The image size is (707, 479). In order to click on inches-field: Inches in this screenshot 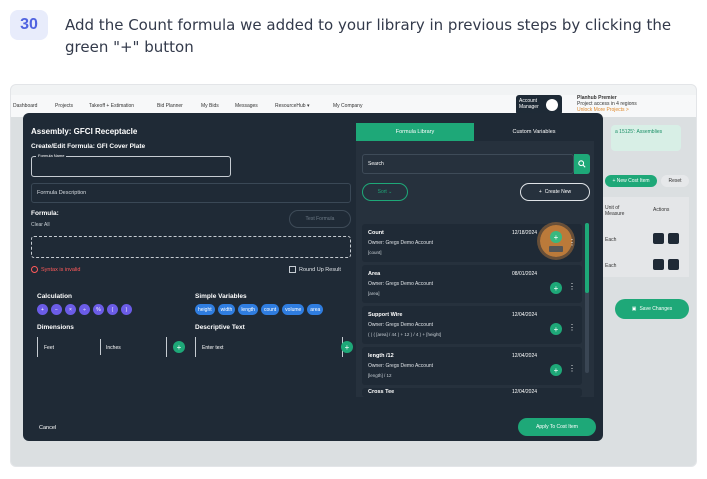, I will do `click(113, 348)`.